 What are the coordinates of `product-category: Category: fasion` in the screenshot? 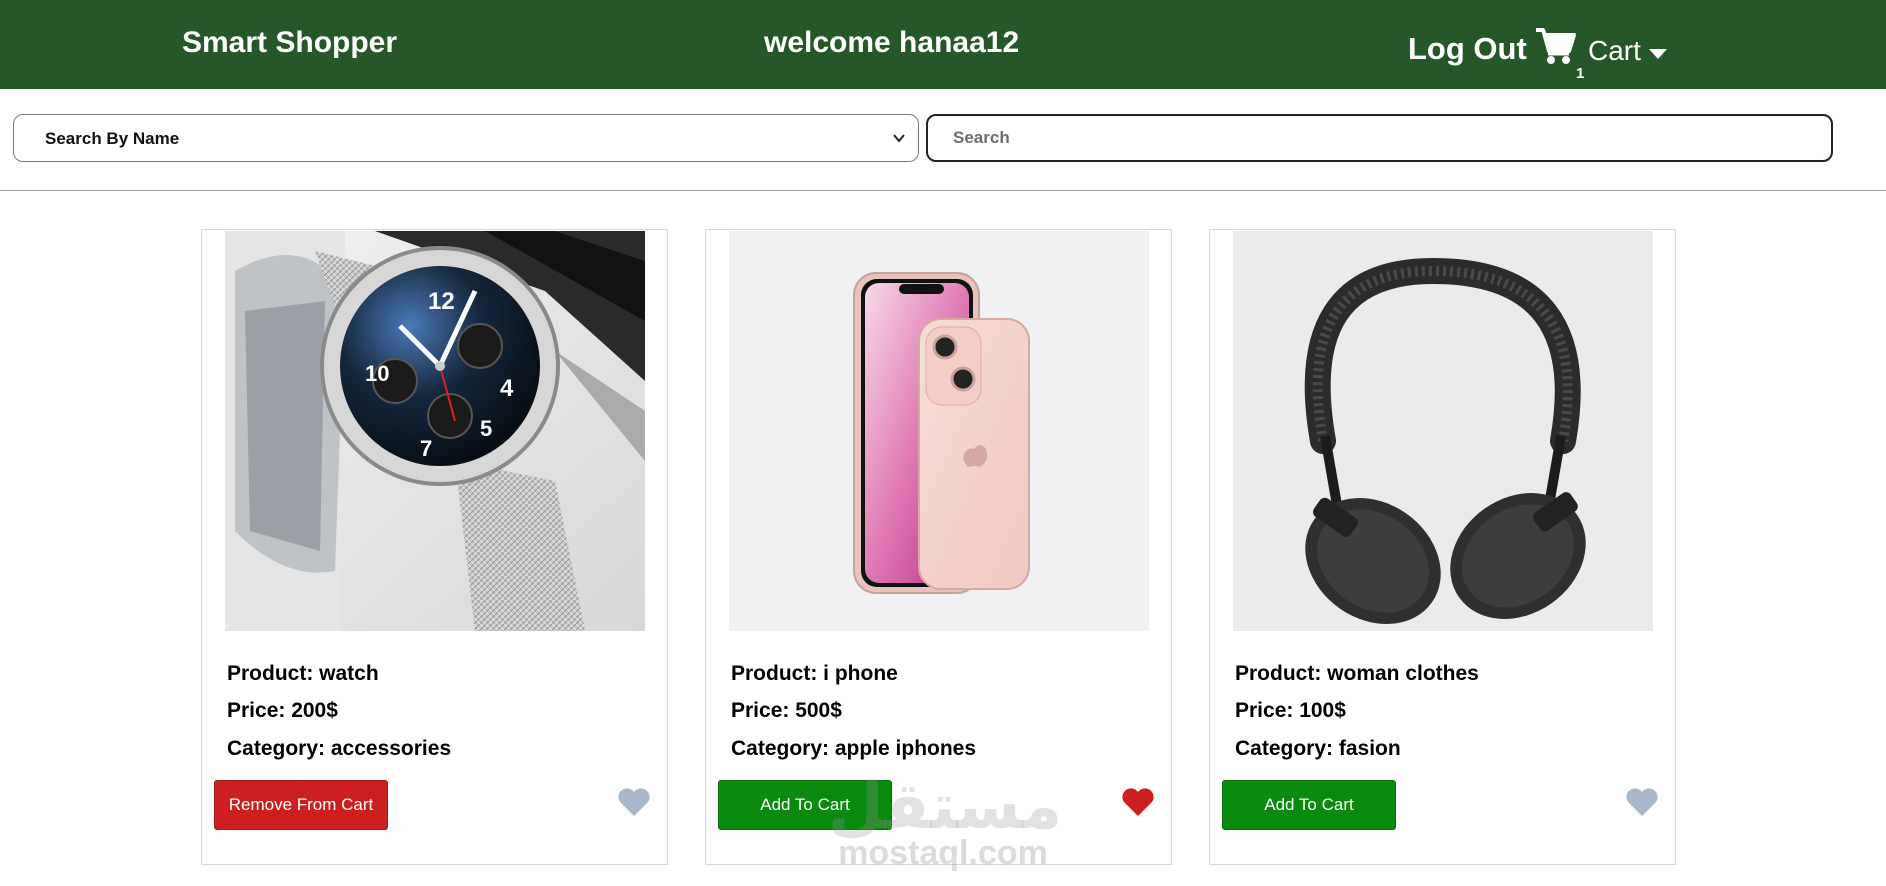 It's located at (1318, 748).